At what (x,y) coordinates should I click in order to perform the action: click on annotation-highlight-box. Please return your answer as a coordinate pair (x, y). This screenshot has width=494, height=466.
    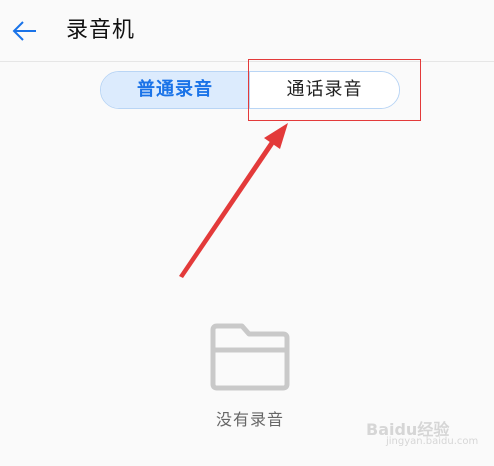
    Looking at the image, I should click on (334, 90).